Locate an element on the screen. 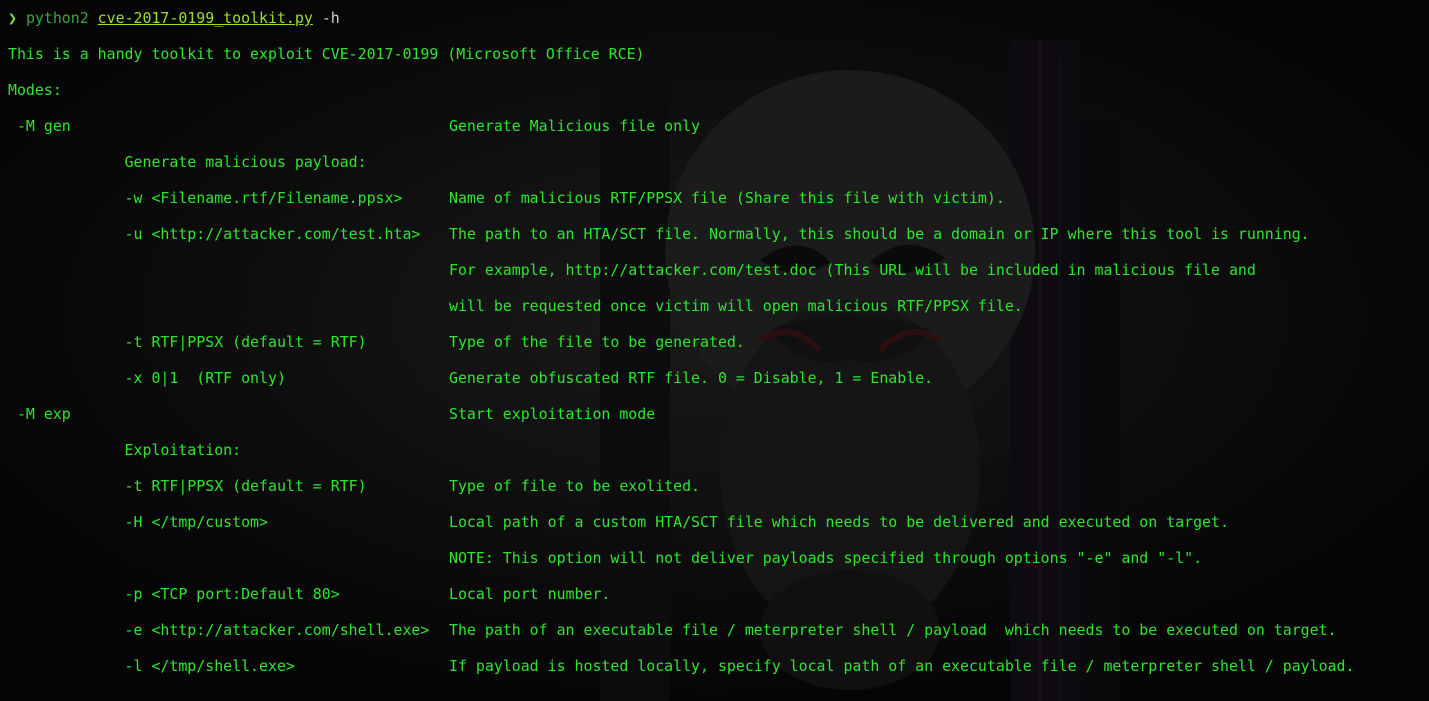 The width and height of the screenshot is (1429, 701). help-row: Exploitation: is located at coordinates (326, 458).